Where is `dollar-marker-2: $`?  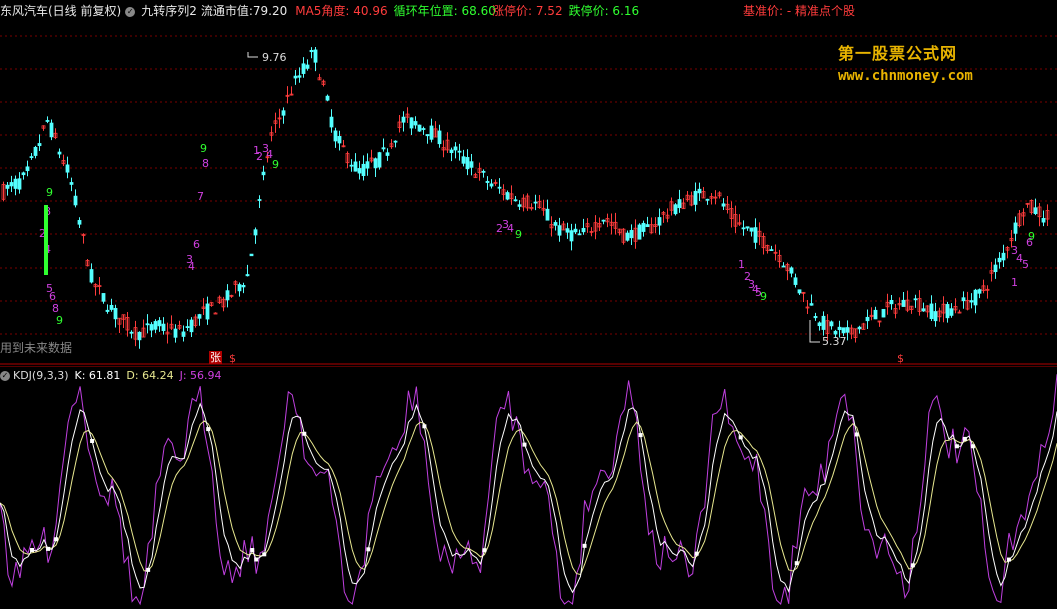 dollar-marker-2: $ is located at coordinates (900, 358).